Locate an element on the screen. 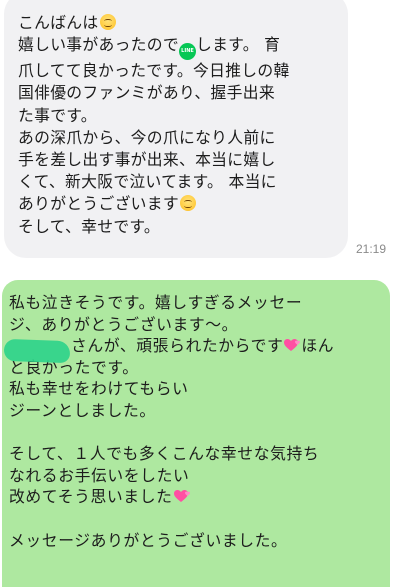 The image size is (400, 587). message-line: くて、新大阪で泣いてます。 本当に is located at coordinates (147, 182).